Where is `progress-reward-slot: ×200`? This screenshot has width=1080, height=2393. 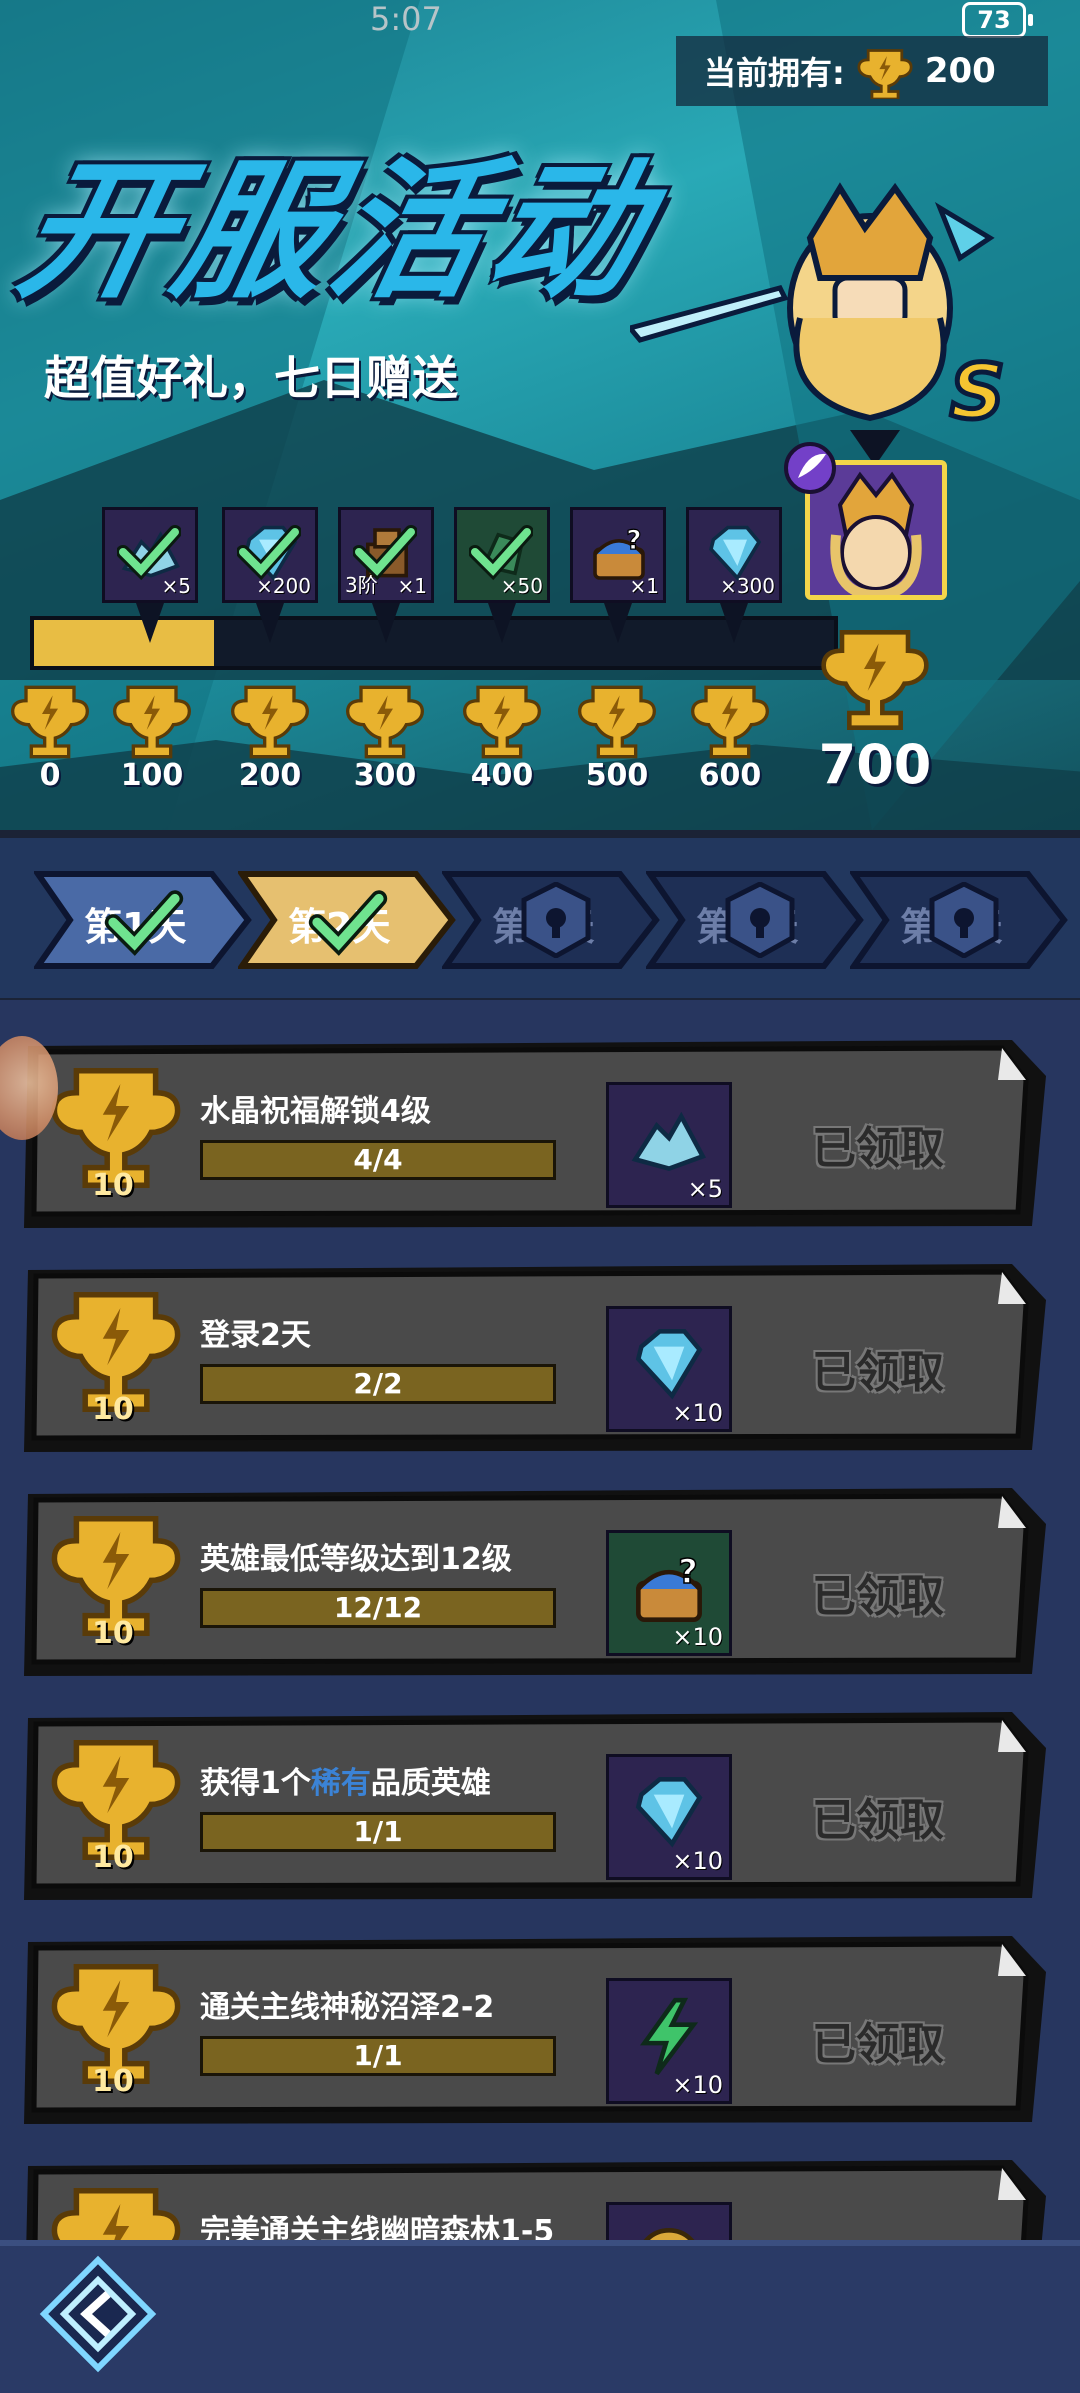 progress-reward-slot: ×200 is located at coordinates (270, 555).